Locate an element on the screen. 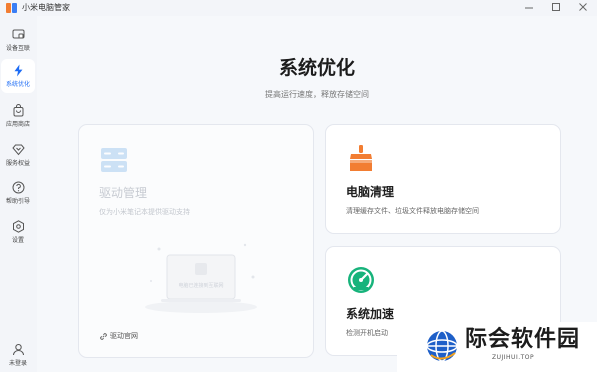 The width and height of the screenshot is (597, 372). login-label: 未登录 is located at coordinates (17, 363).